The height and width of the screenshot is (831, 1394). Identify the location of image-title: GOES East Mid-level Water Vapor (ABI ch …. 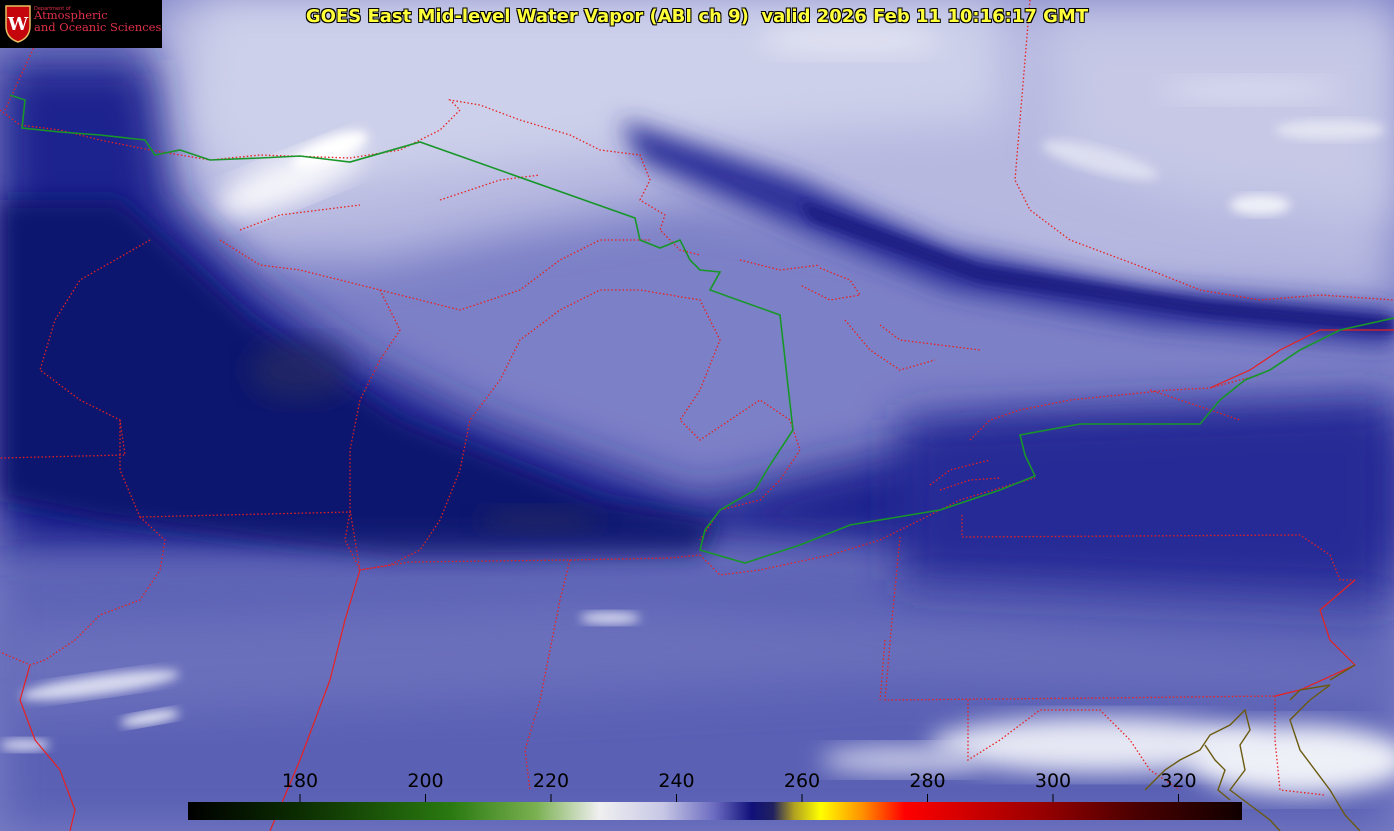
(697, 16).